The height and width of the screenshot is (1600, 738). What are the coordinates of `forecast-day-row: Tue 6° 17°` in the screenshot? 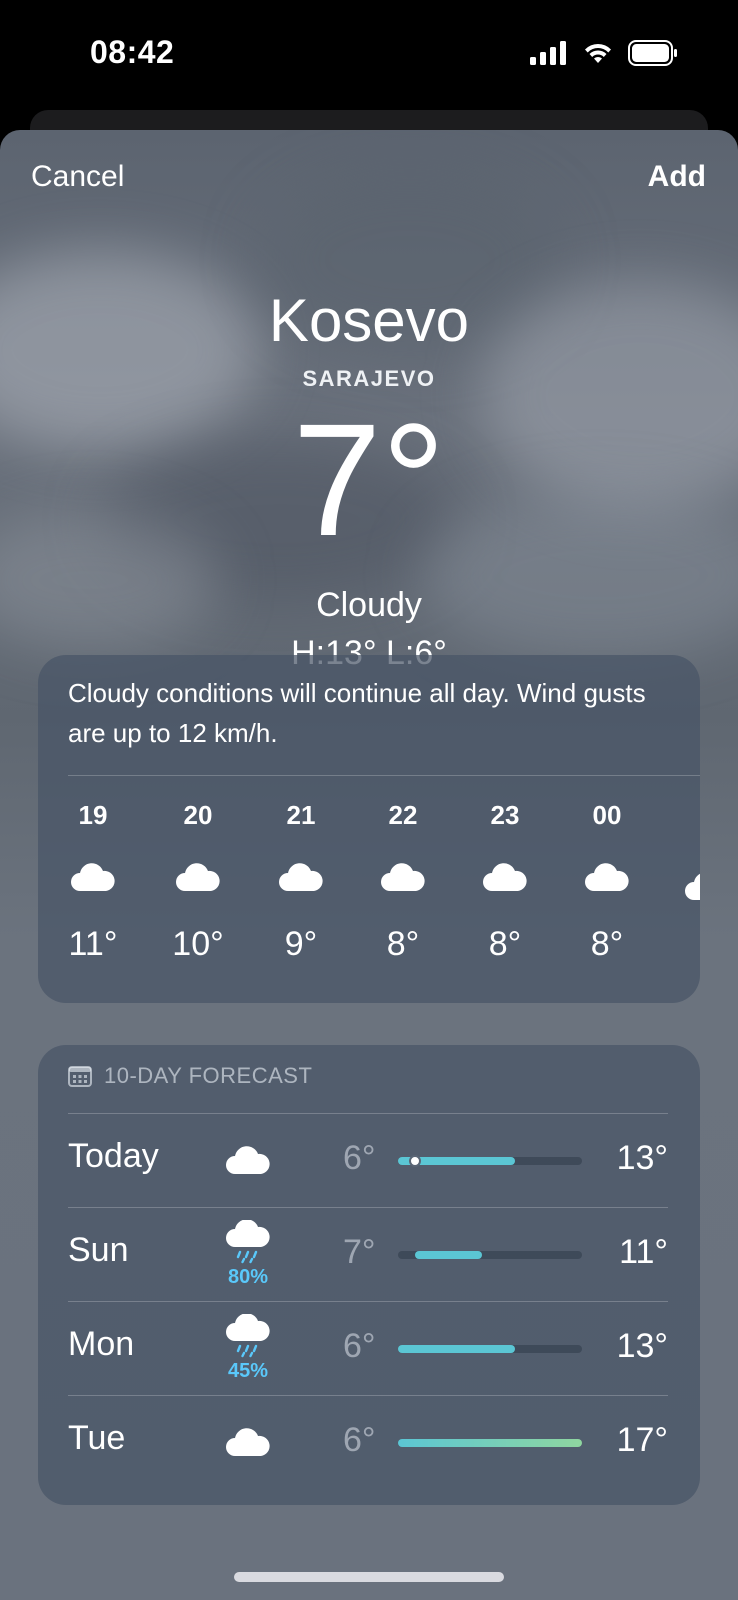 It's located at (368, 1442).